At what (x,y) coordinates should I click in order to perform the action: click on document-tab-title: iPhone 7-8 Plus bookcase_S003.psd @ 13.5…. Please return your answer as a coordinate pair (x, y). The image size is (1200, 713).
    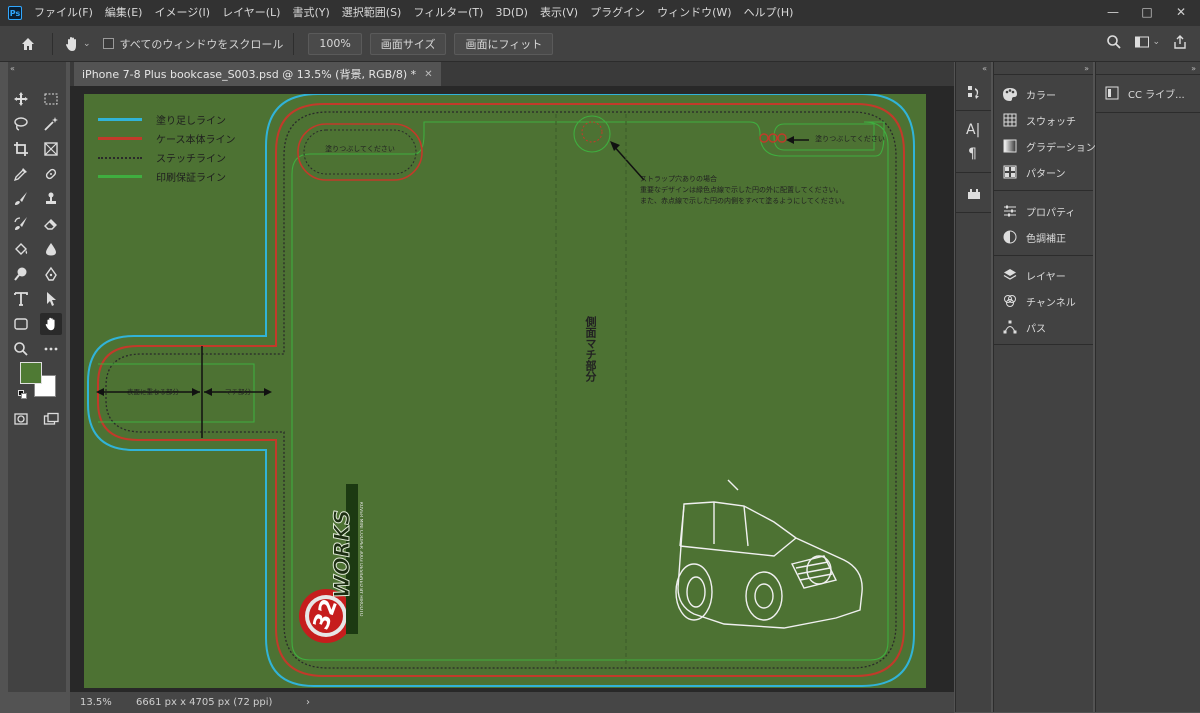
    Looking at the image, I should click on (249, 74).